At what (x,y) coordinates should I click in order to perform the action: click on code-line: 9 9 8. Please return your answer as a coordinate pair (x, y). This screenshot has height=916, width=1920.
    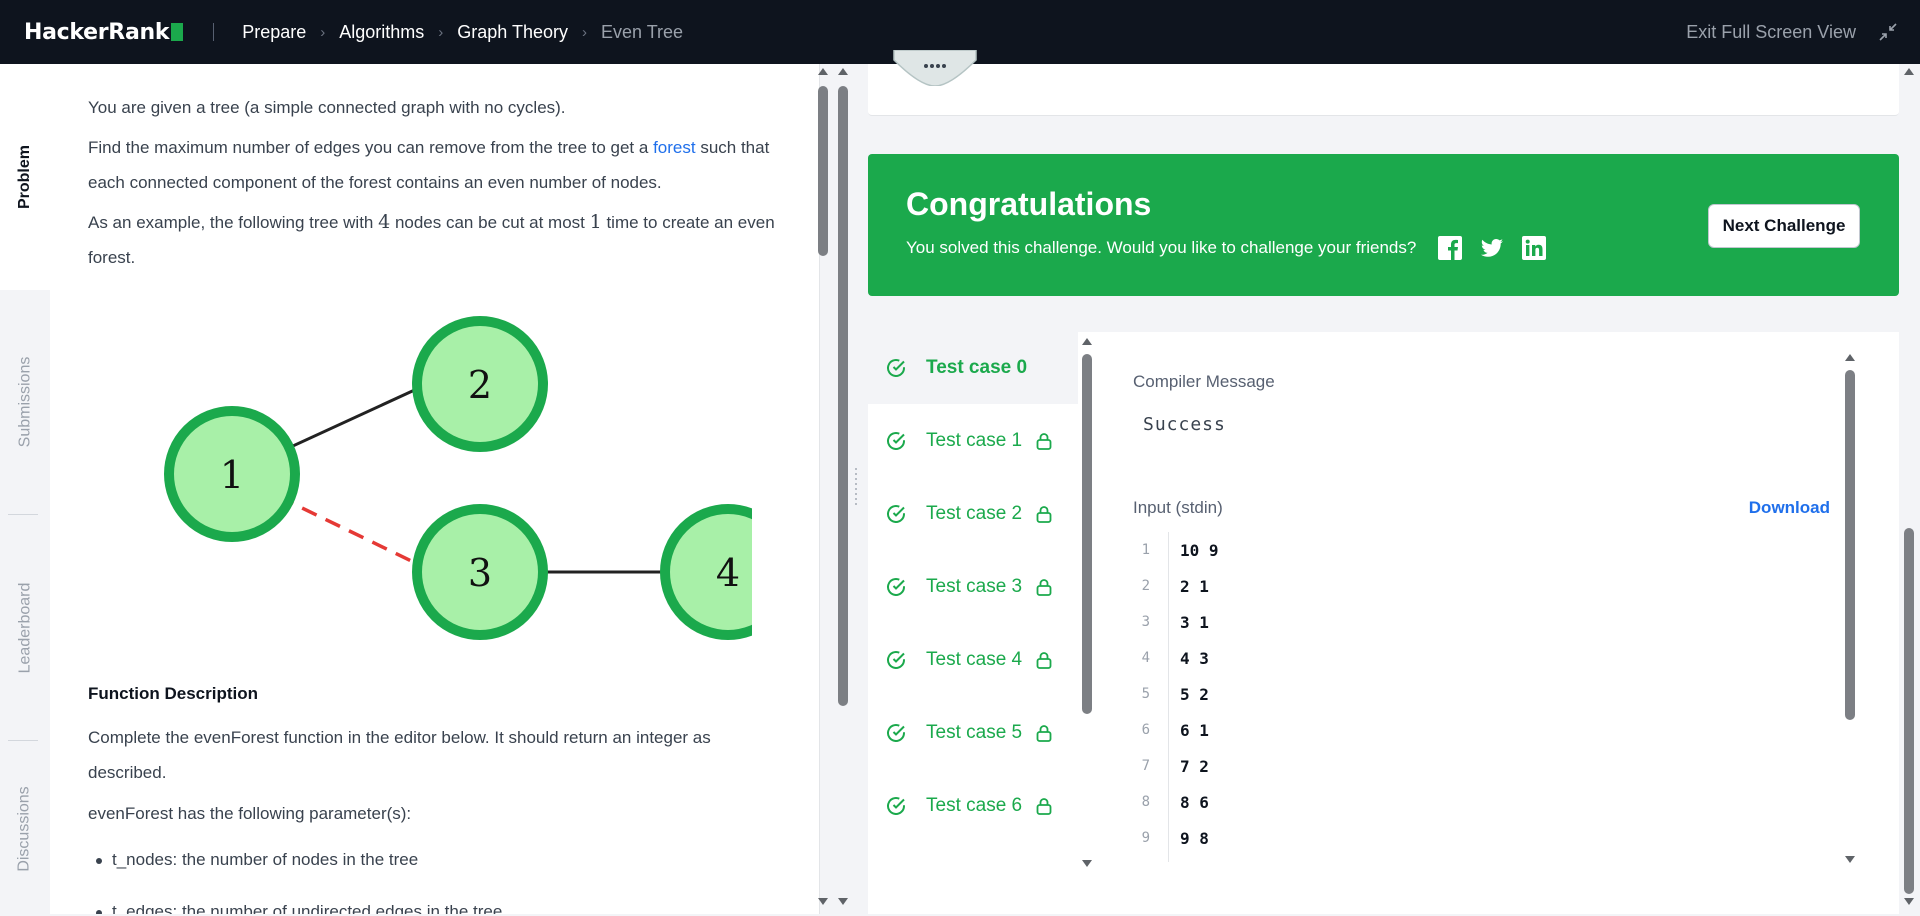
    Looking at the image, I should click on (1169, 838).